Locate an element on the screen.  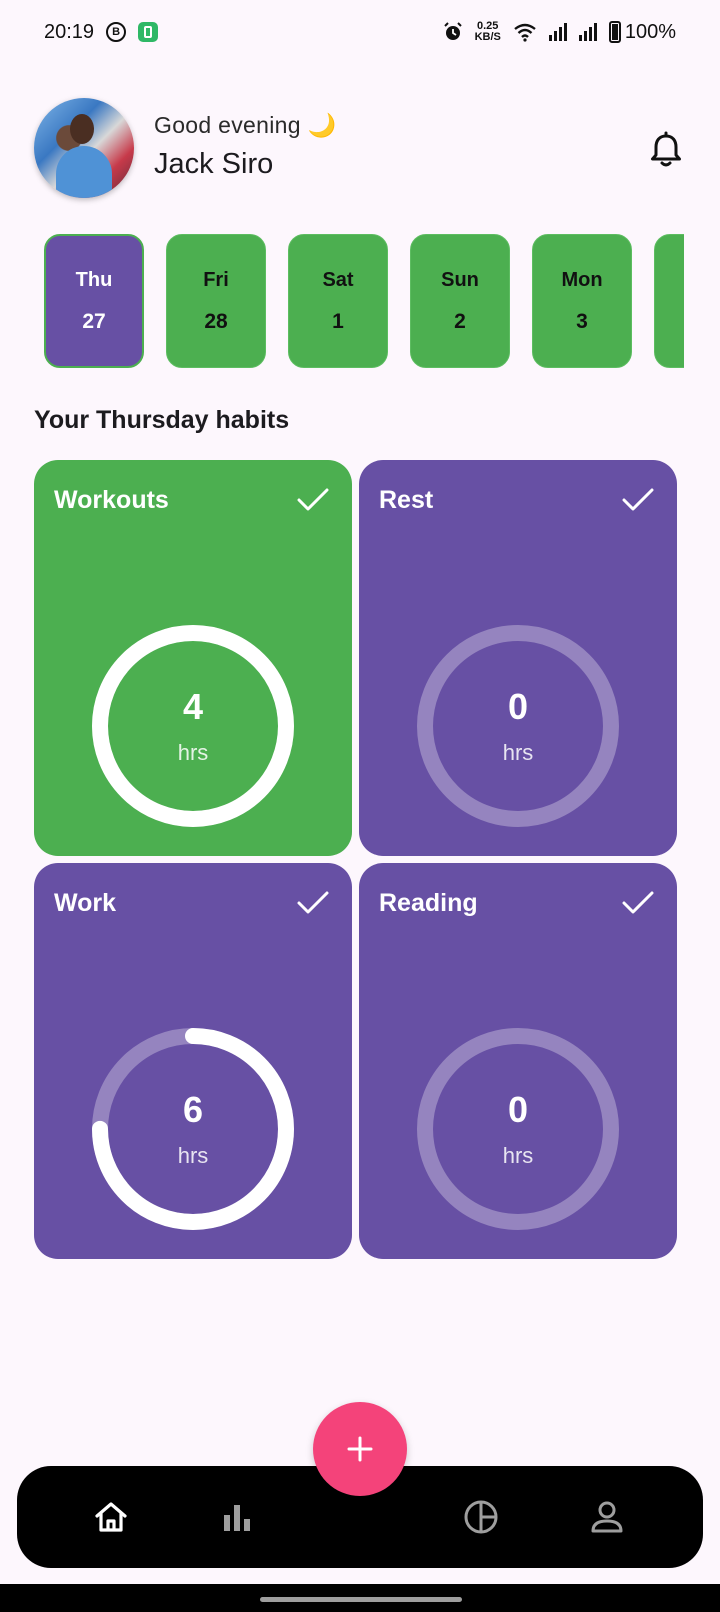
date-day-number: 28 is located at coordinates (216, 321).